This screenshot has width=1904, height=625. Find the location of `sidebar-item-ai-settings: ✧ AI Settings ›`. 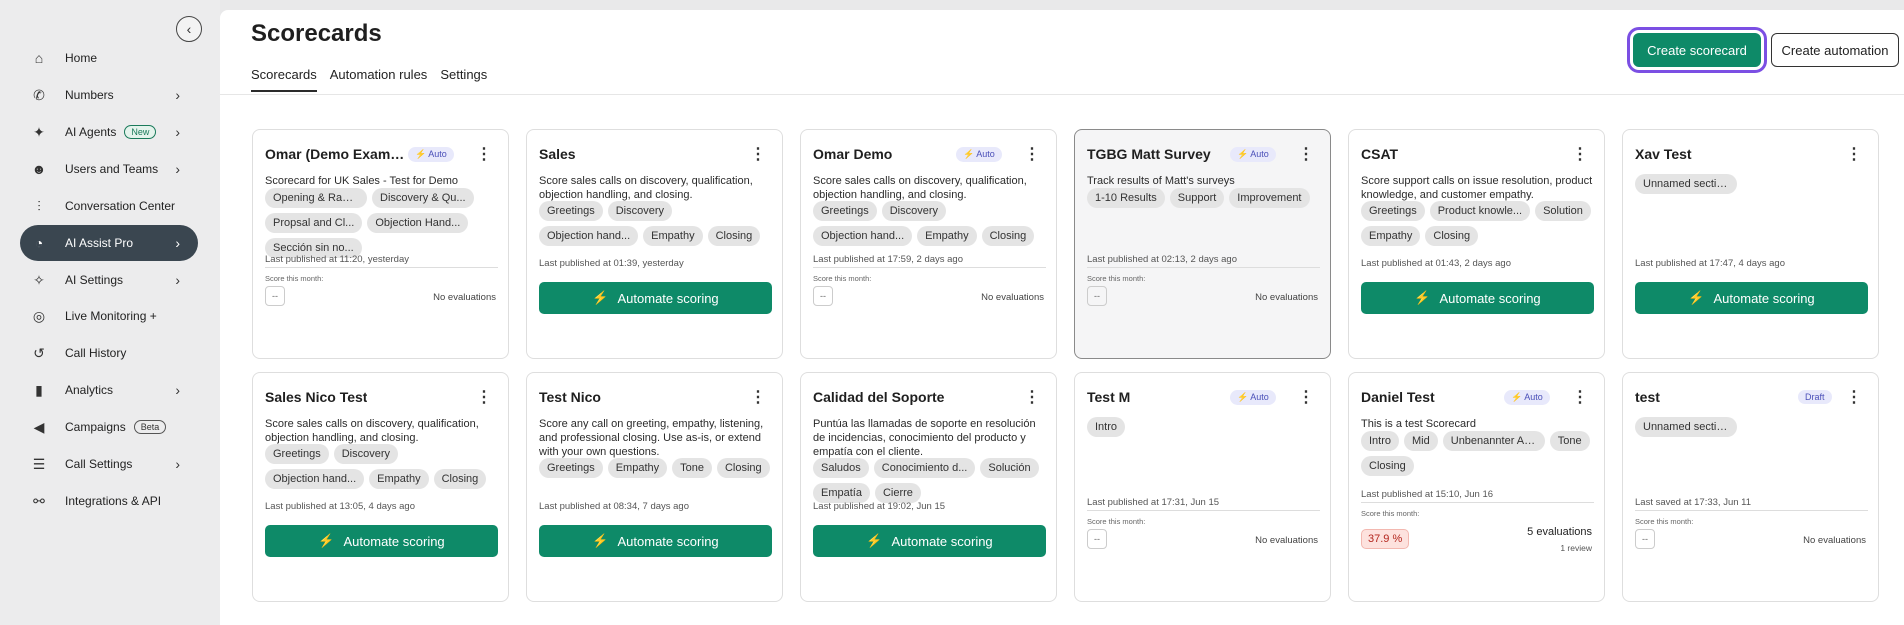

sidebar-item-ai-settings: ✧ AI Settings › is located at coordinates (109, 280).